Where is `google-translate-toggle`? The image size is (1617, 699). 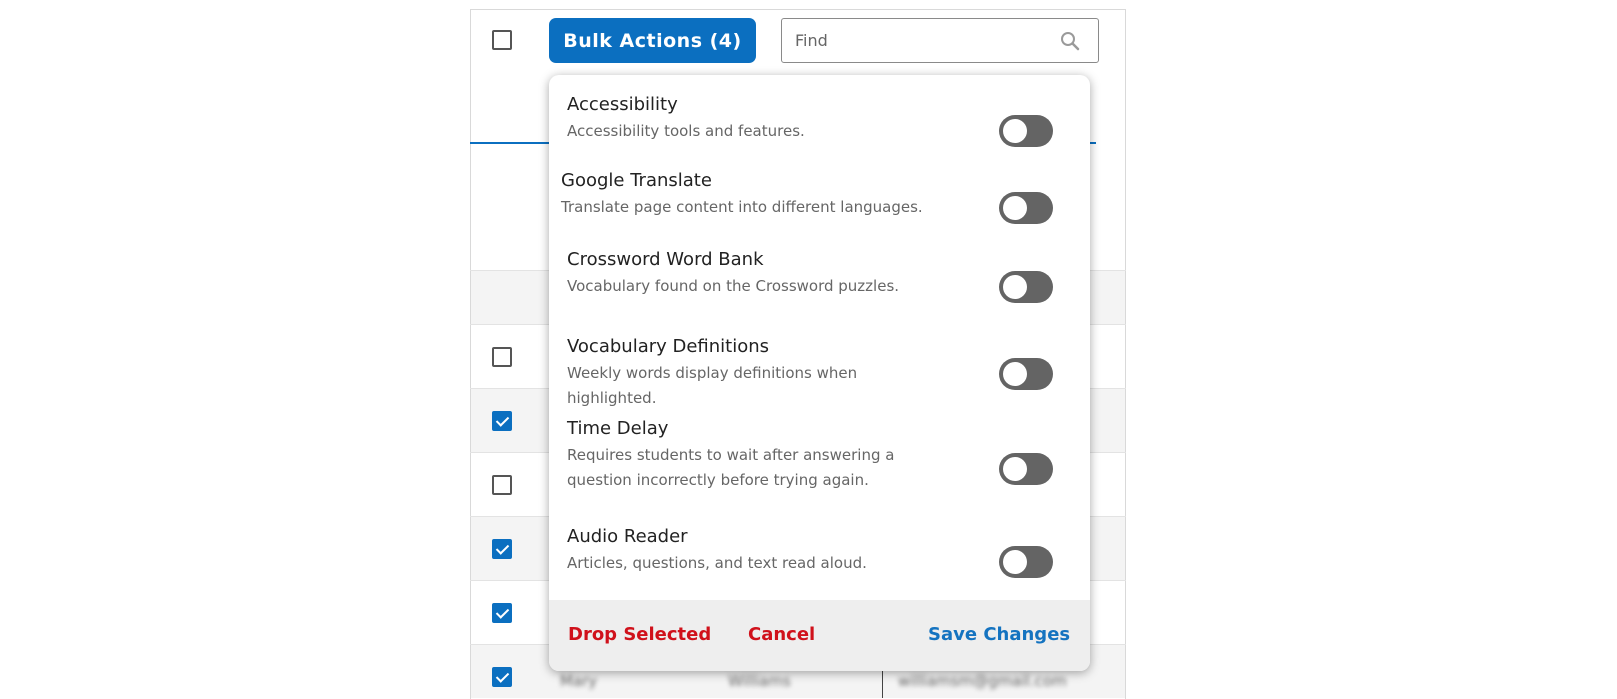 google-translate-toggle is located at coordinates (1026, 208).